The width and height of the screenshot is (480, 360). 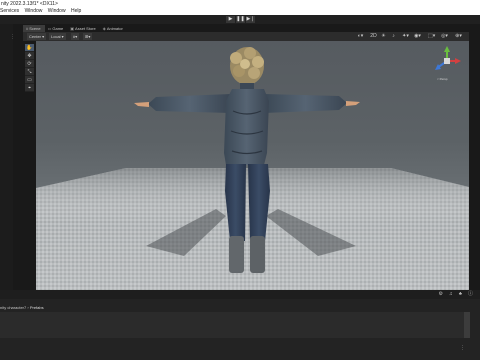 What do you see at coordinates (360, 36) in the screenshot?
I see `shading-mode-icon: ◐▾` at bounding box center [360, 36].